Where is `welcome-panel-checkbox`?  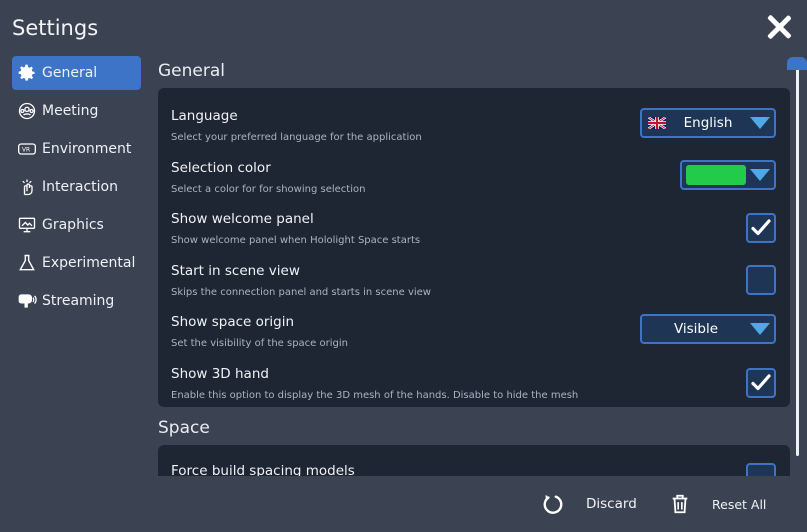 welcome-panel-checkbox is located at coordinates (761, 228).